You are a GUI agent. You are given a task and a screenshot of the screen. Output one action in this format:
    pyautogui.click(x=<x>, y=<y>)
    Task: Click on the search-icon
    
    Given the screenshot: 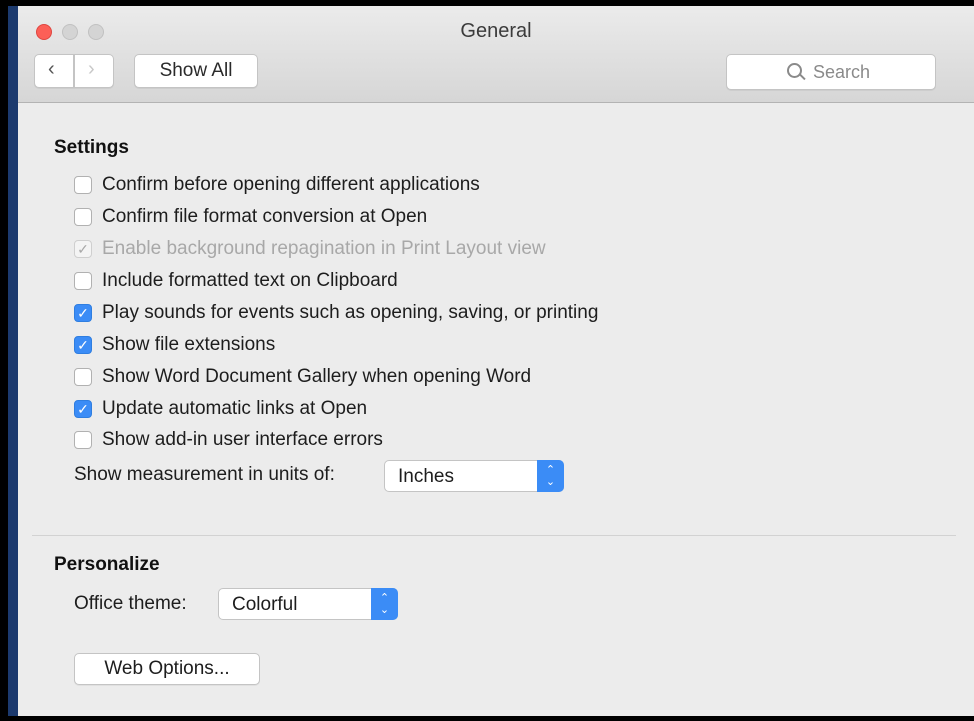 What is the action you would take?
    pyautogui.click(x=794, y=70)
    